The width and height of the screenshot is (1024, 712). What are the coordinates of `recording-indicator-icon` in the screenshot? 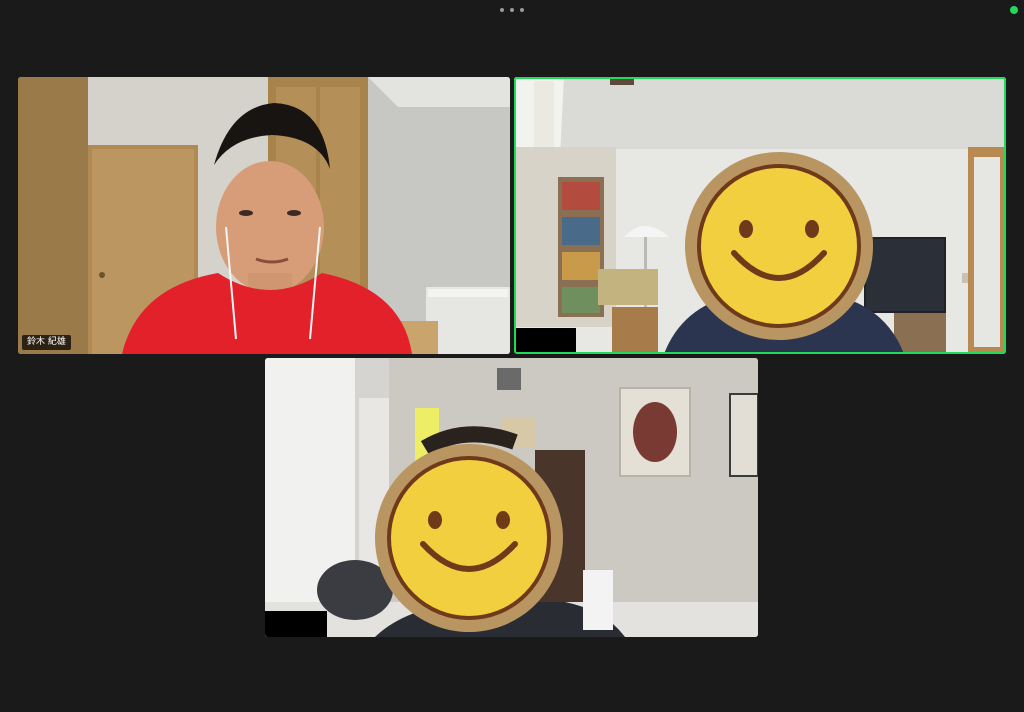 It's located at (1014, 10).